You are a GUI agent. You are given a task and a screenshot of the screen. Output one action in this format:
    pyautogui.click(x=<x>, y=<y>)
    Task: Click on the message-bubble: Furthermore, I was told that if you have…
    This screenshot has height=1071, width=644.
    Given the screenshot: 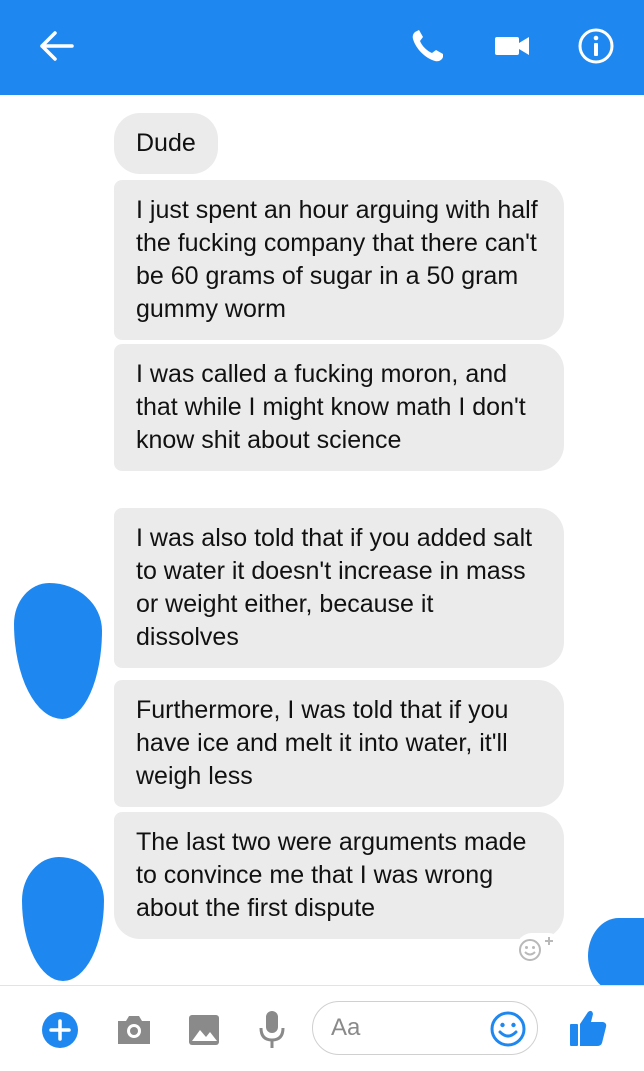 What is the action you would take?
    pyautogui.click(x=339, y=743)
    